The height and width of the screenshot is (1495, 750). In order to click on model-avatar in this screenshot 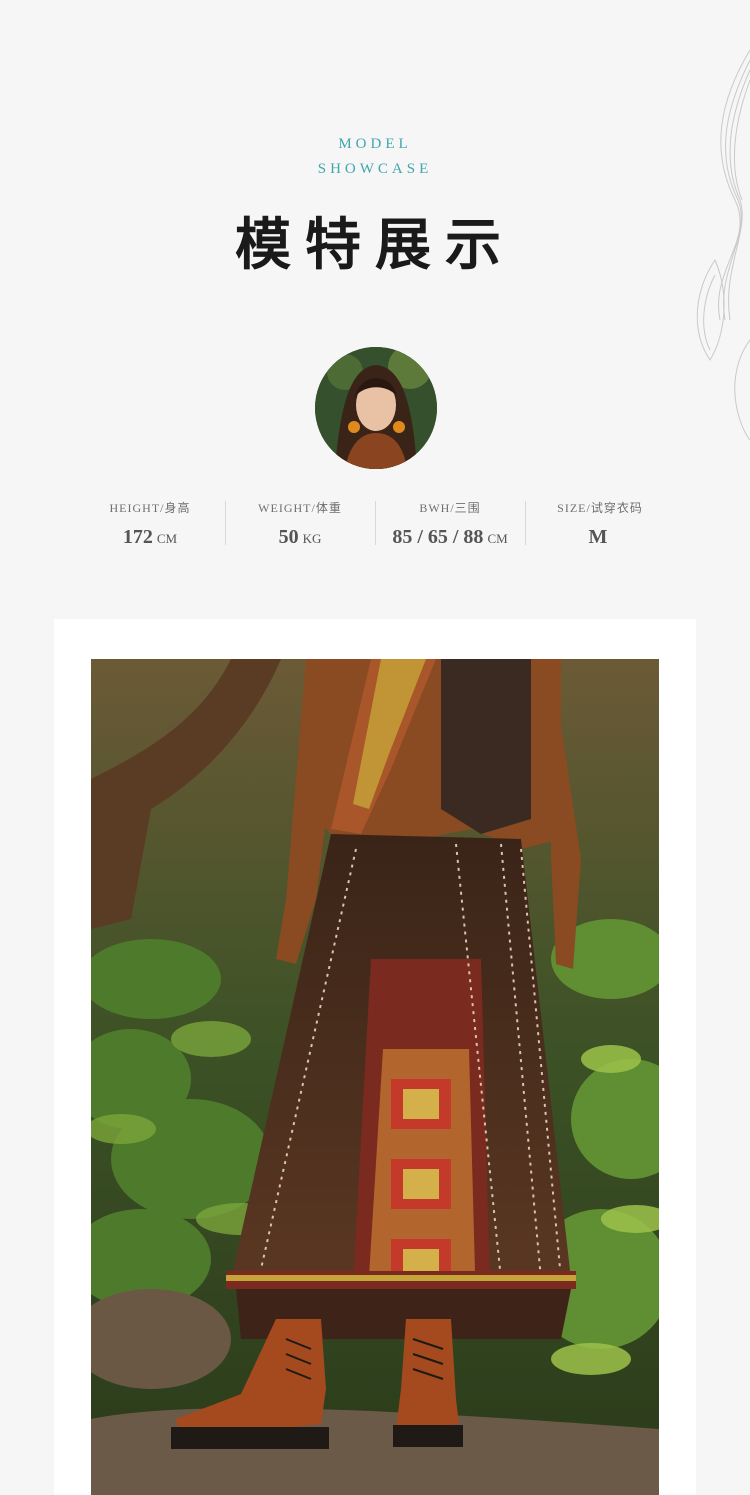, I will do `click(376, 408)`.